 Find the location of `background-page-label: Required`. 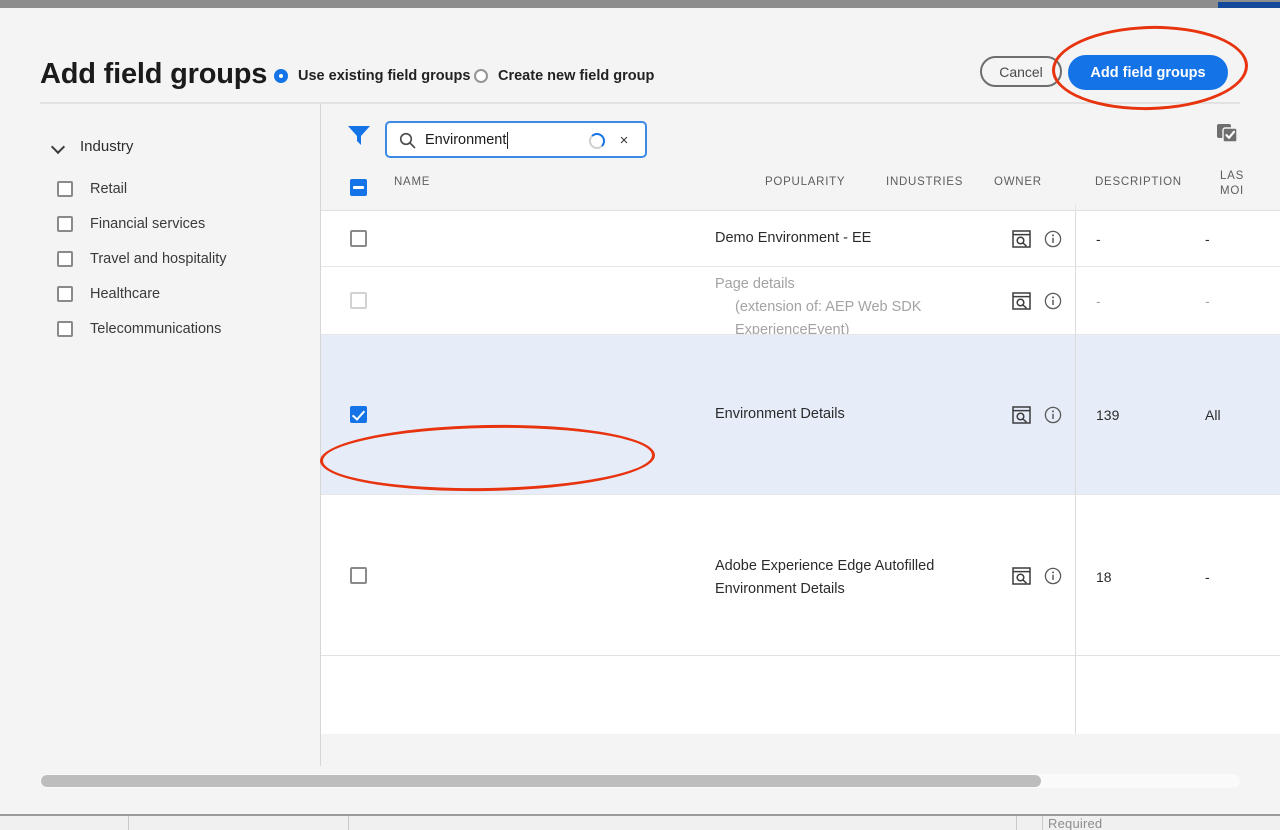

background-page-label: Required is located at coordinates (1075, 823).